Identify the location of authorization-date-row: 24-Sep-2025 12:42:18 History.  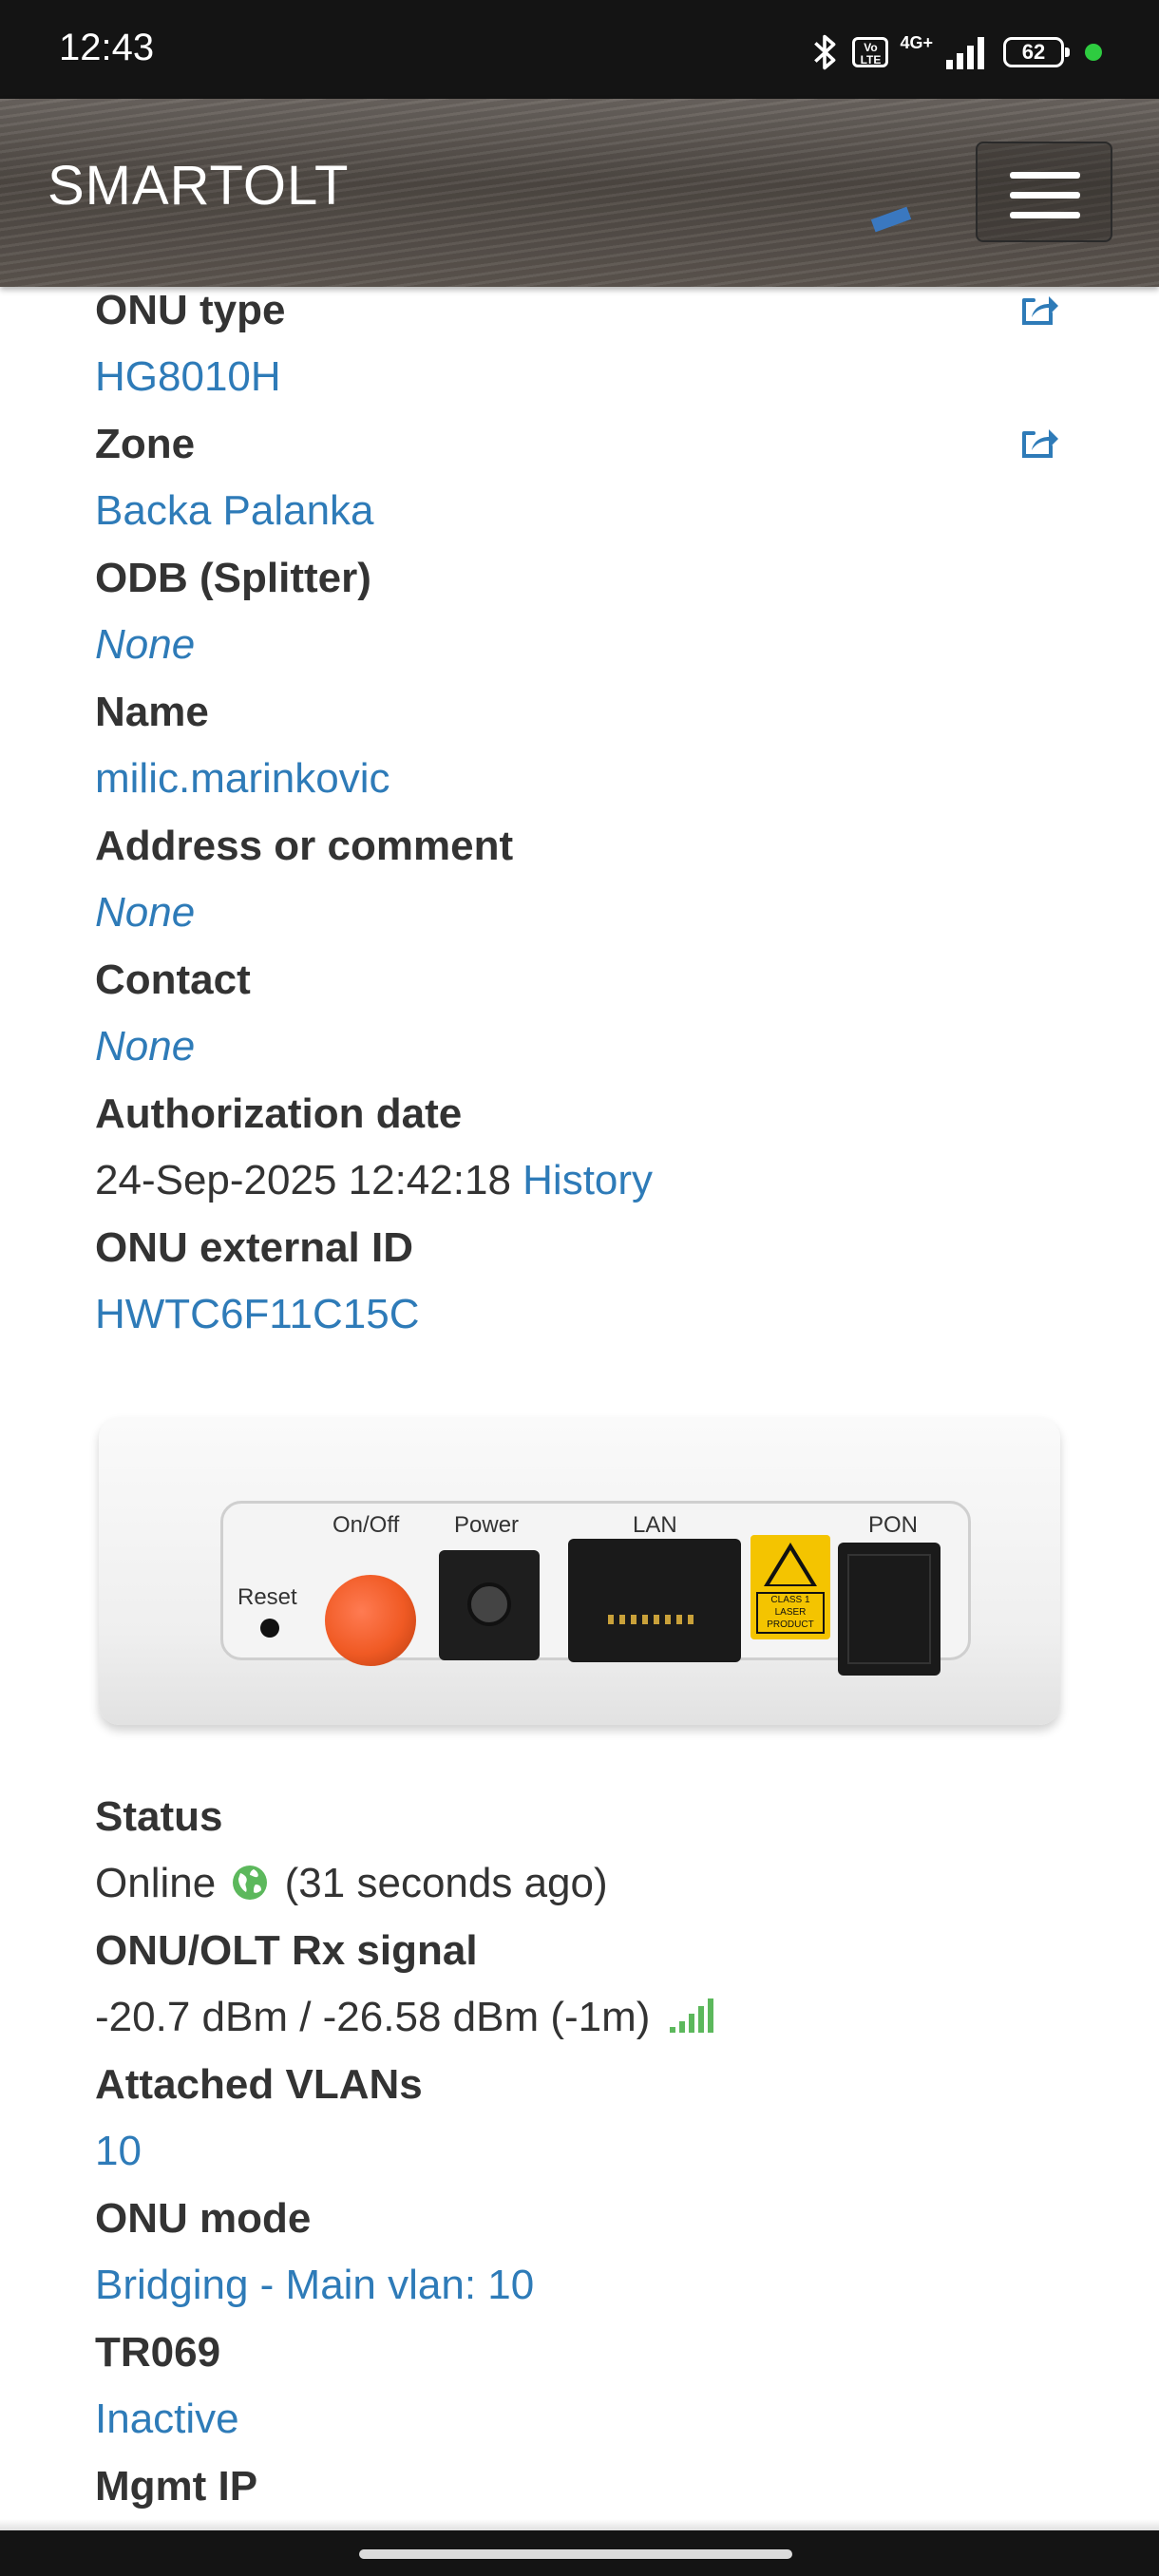
(374, 1180).